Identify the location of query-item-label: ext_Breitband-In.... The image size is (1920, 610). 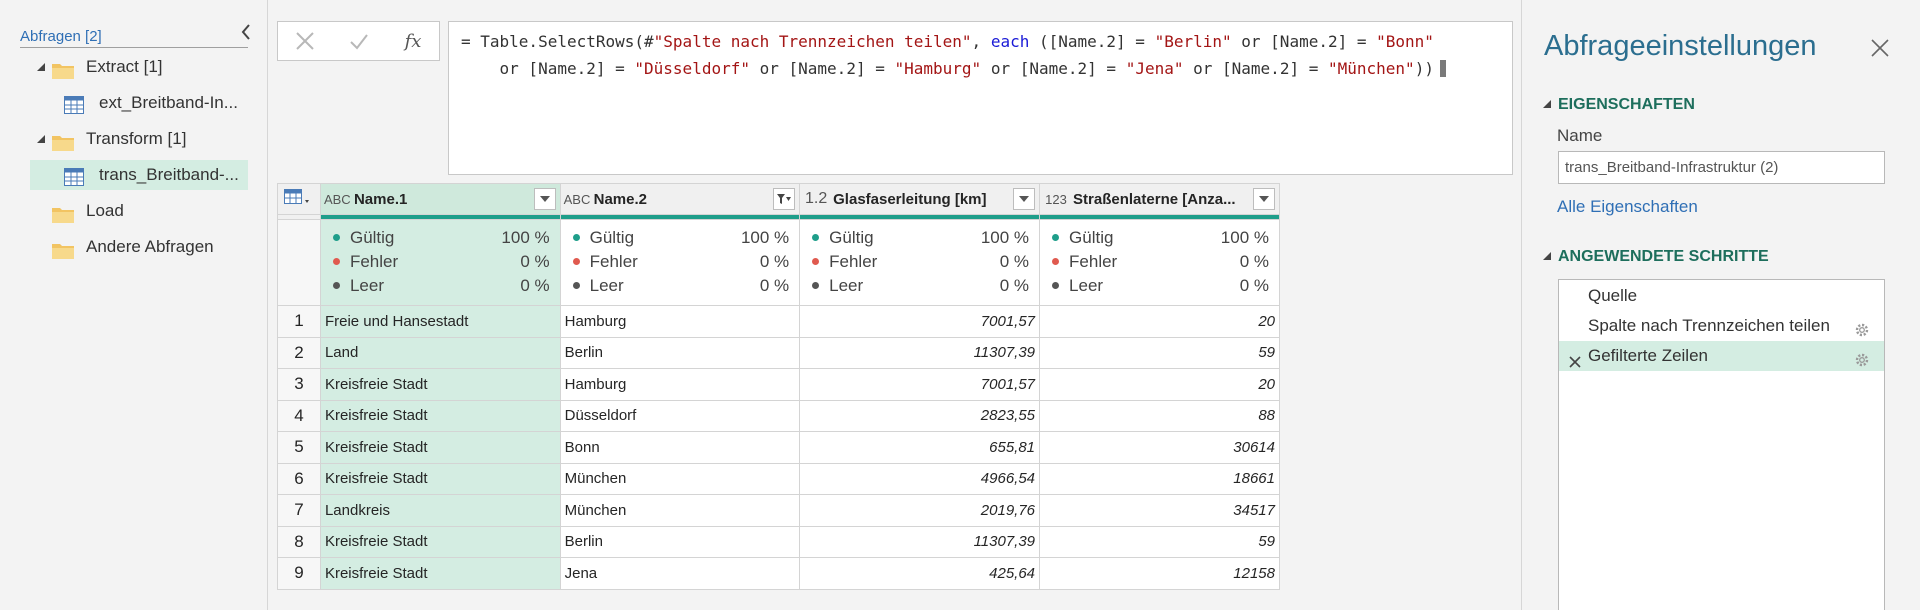
(168, 102).